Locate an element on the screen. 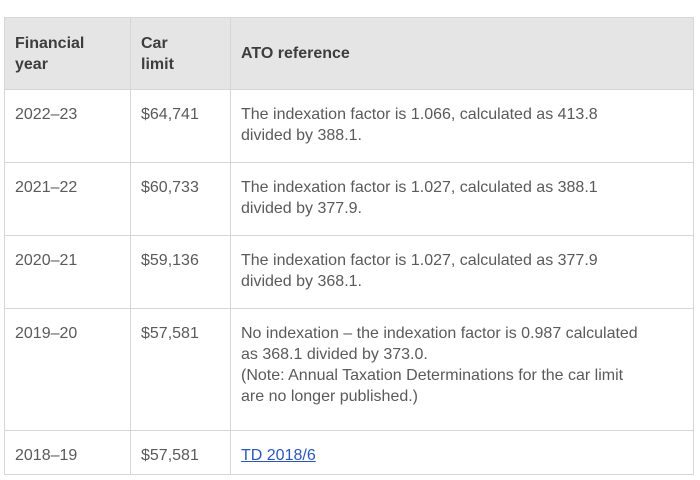 This screenshot has height=480, width=700. td-2018-6-link: TD 2018/6 is located at coordinates (278, 455).